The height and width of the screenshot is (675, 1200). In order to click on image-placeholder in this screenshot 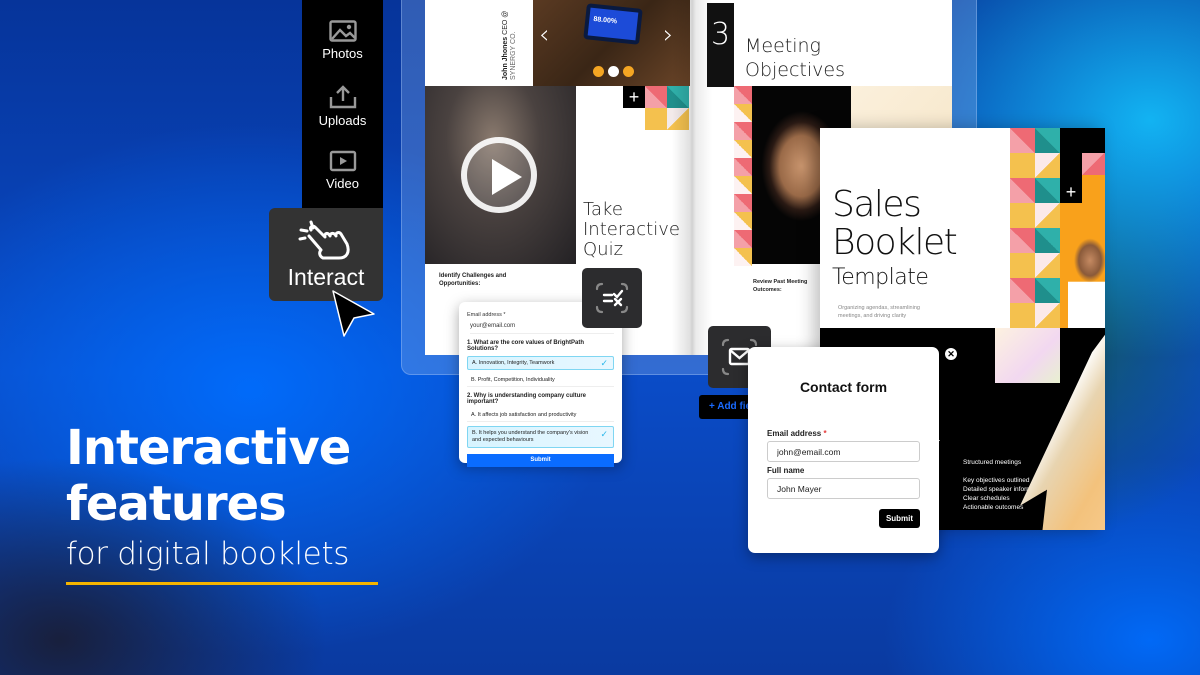, I will do `click(1027, 355)`.